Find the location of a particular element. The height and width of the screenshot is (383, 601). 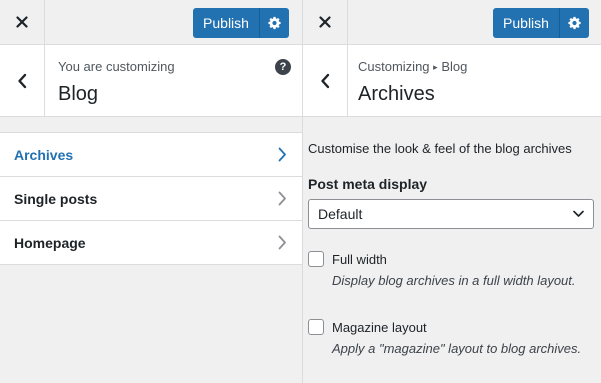

chevron-down-icon is located at coordinates (578, 213).